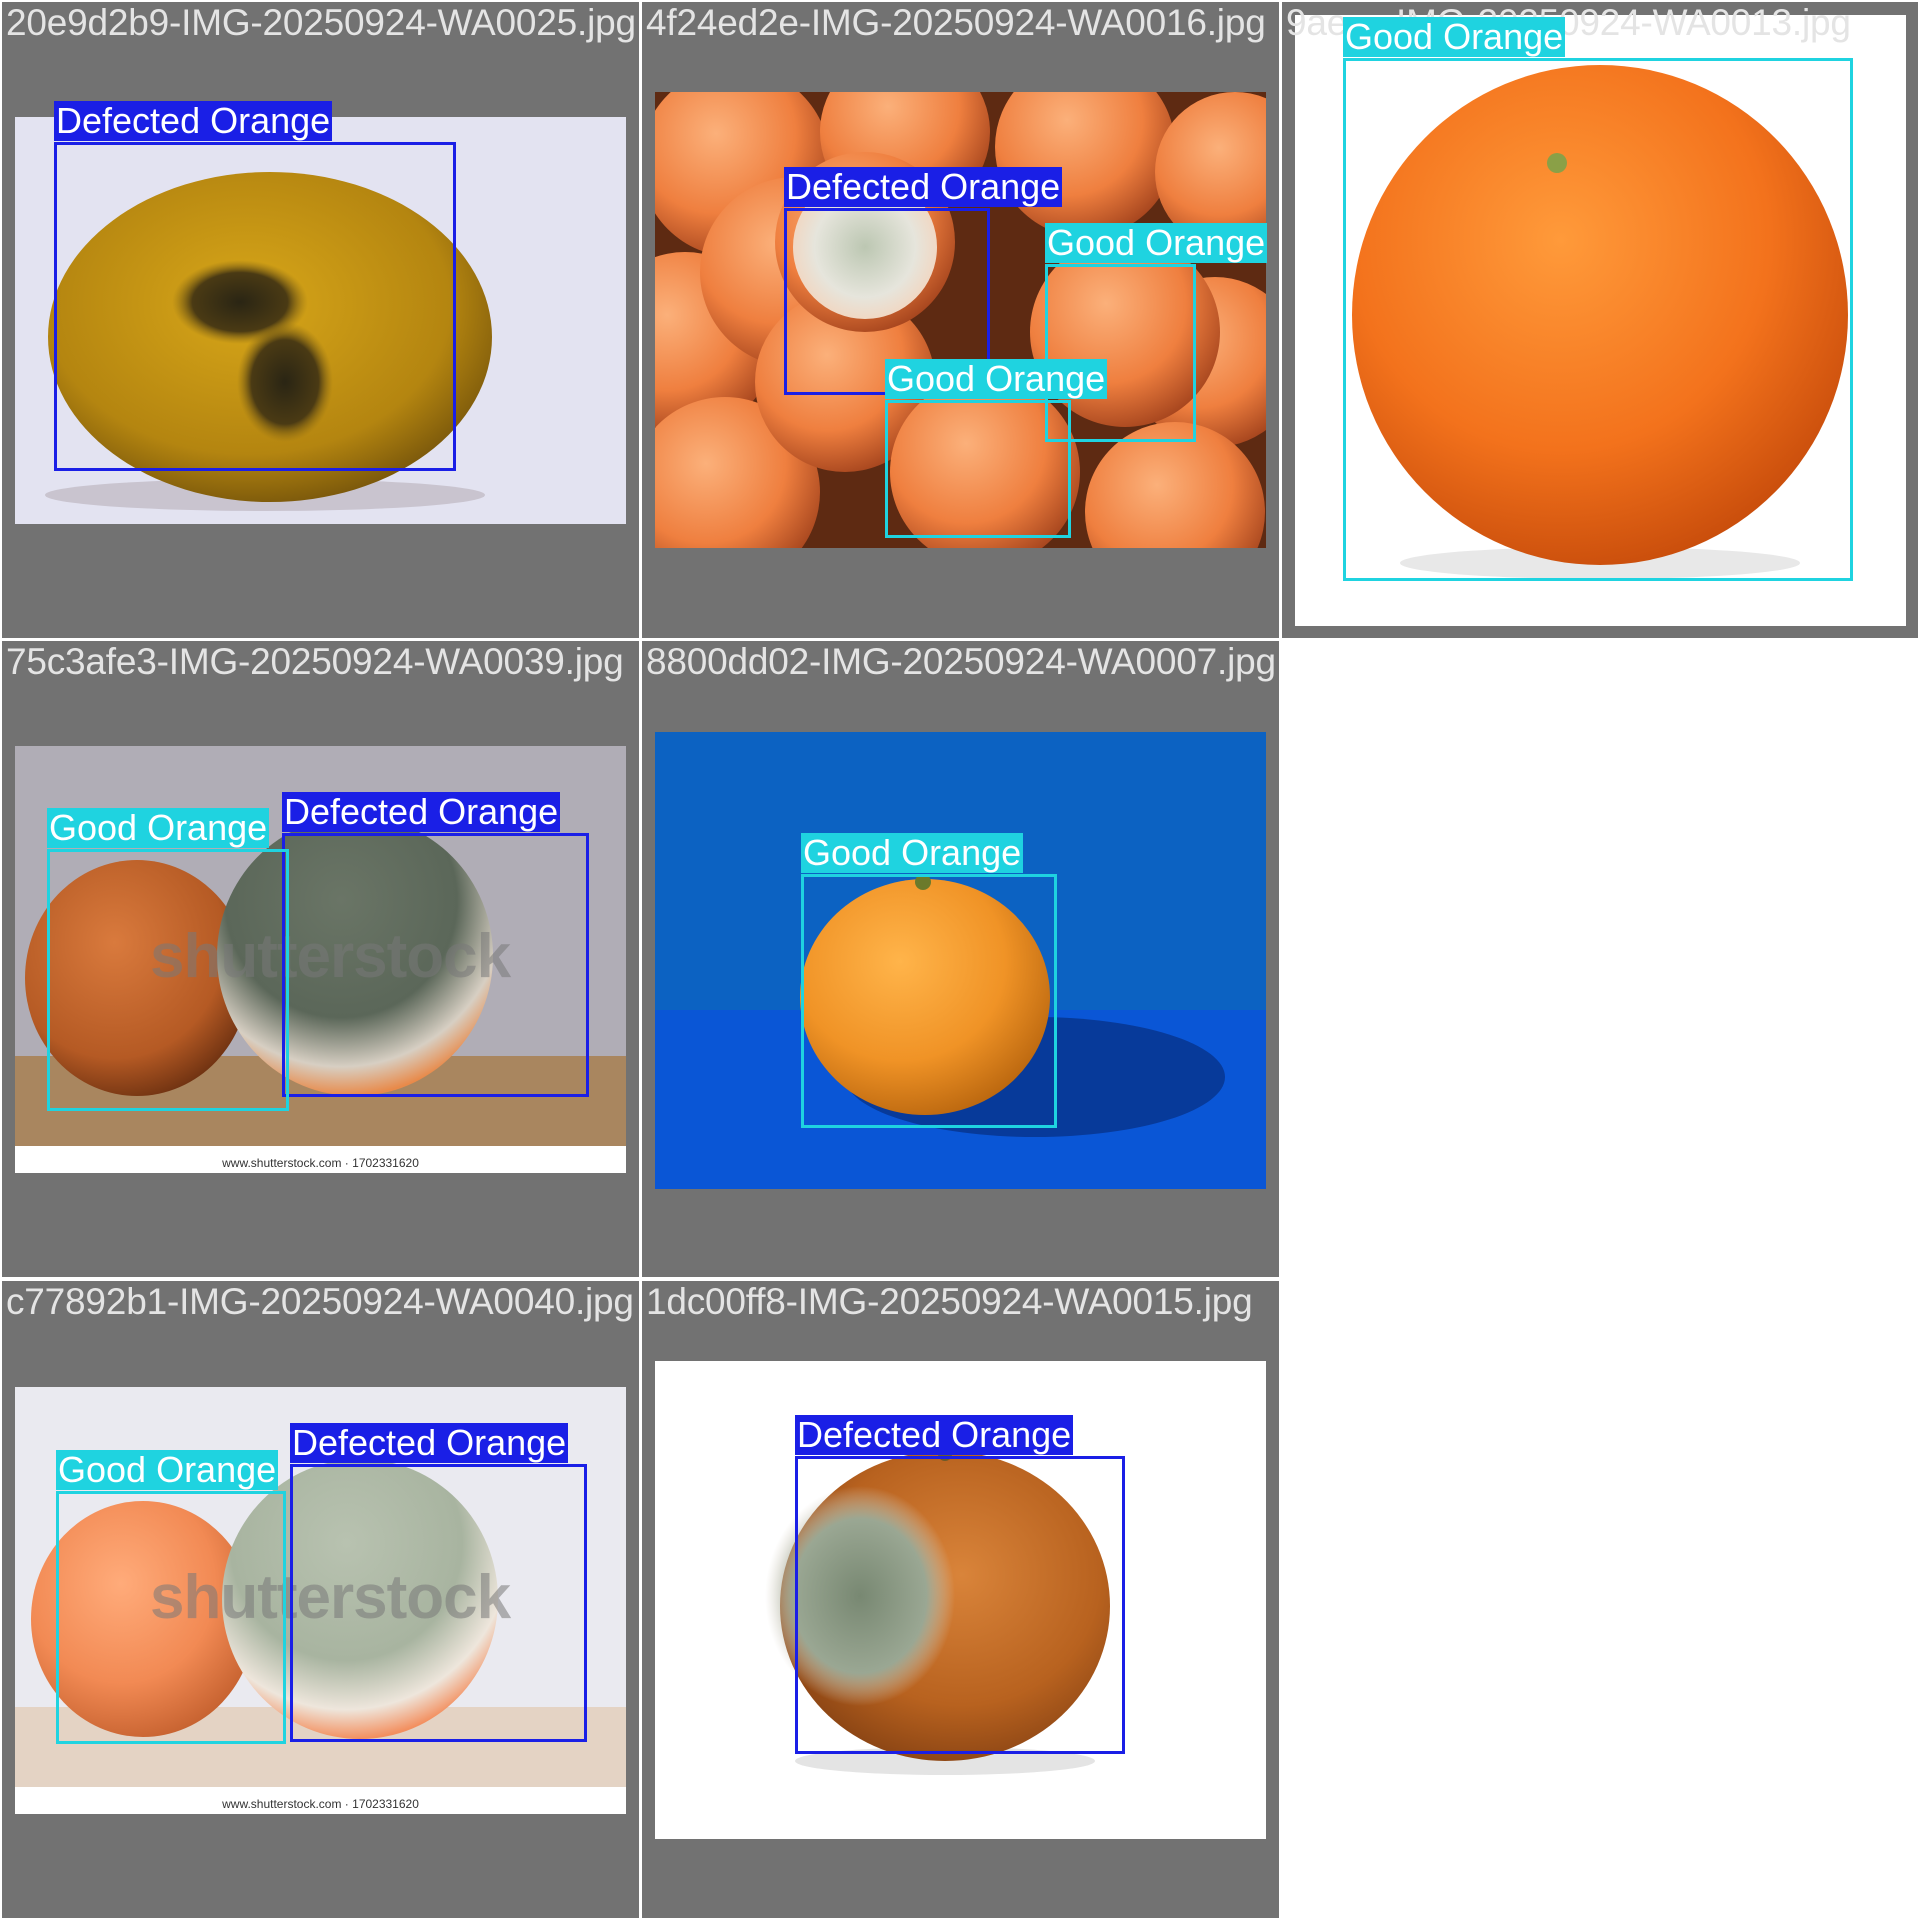  Describe the element at coordinates (321, 22) in the screenshot. I see `image-filename: 20e9d2b9-IMG-20250924-WA0025.jpg` at that location.